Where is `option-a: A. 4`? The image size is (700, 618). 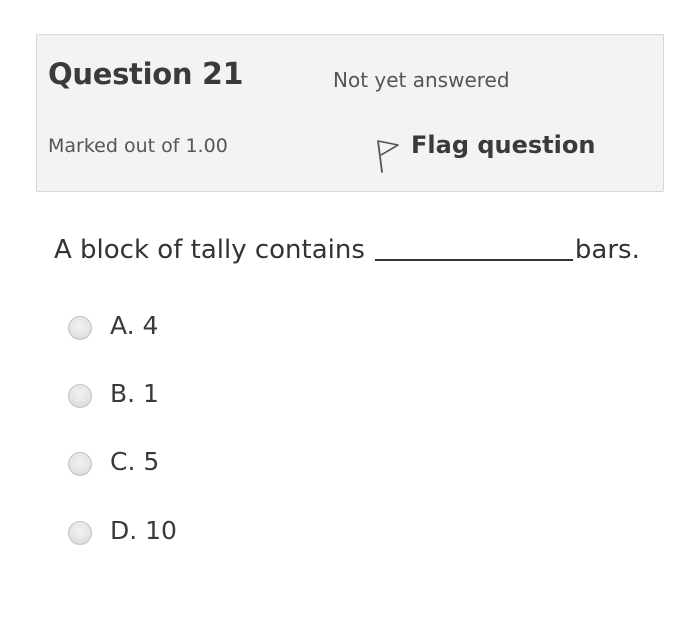
option-a: A. 4 is located at coordinates (113, 325).